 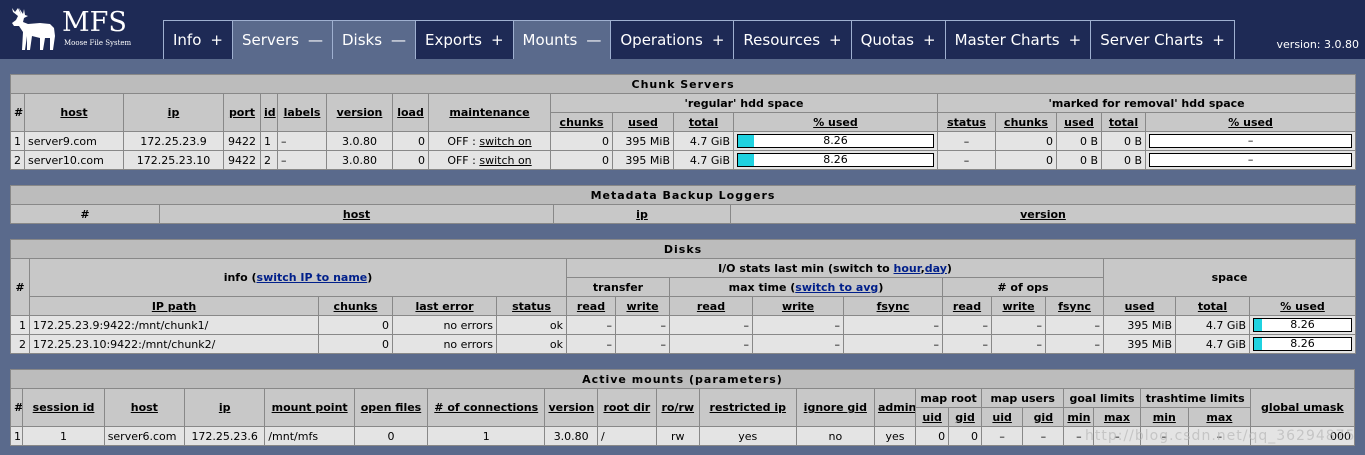 What do you see at coordinates (489, 112) in the screenshot?
I see `col-maintenance: maintenance` at bounding box center [489, 112].